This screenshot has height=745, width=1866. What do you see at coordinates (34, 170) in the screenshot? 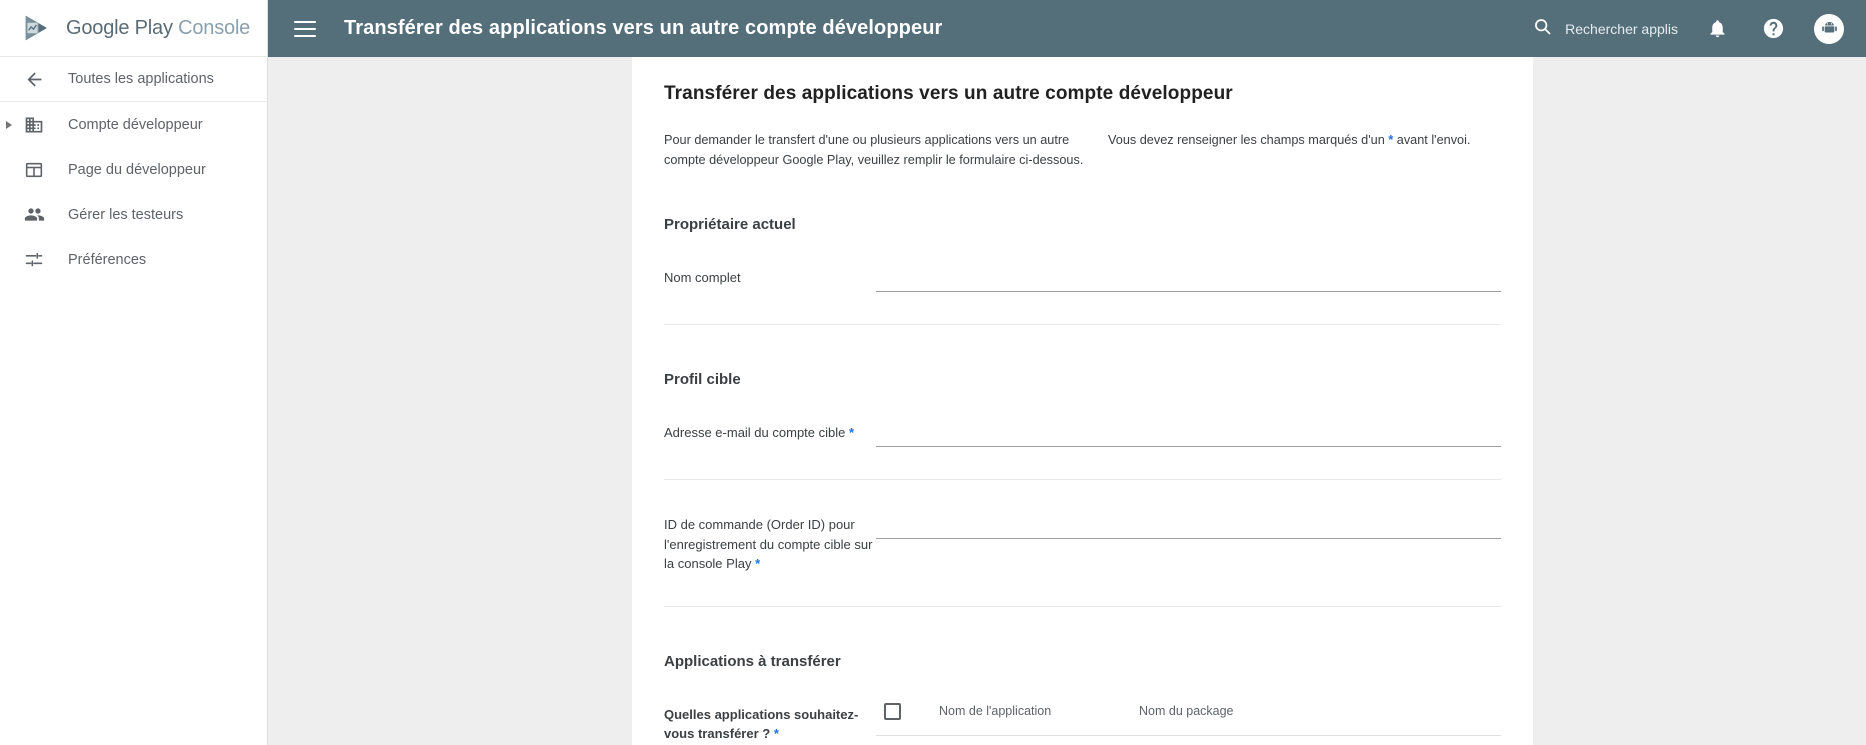
I see `web-page-icon` at bounding box center [34, 170].